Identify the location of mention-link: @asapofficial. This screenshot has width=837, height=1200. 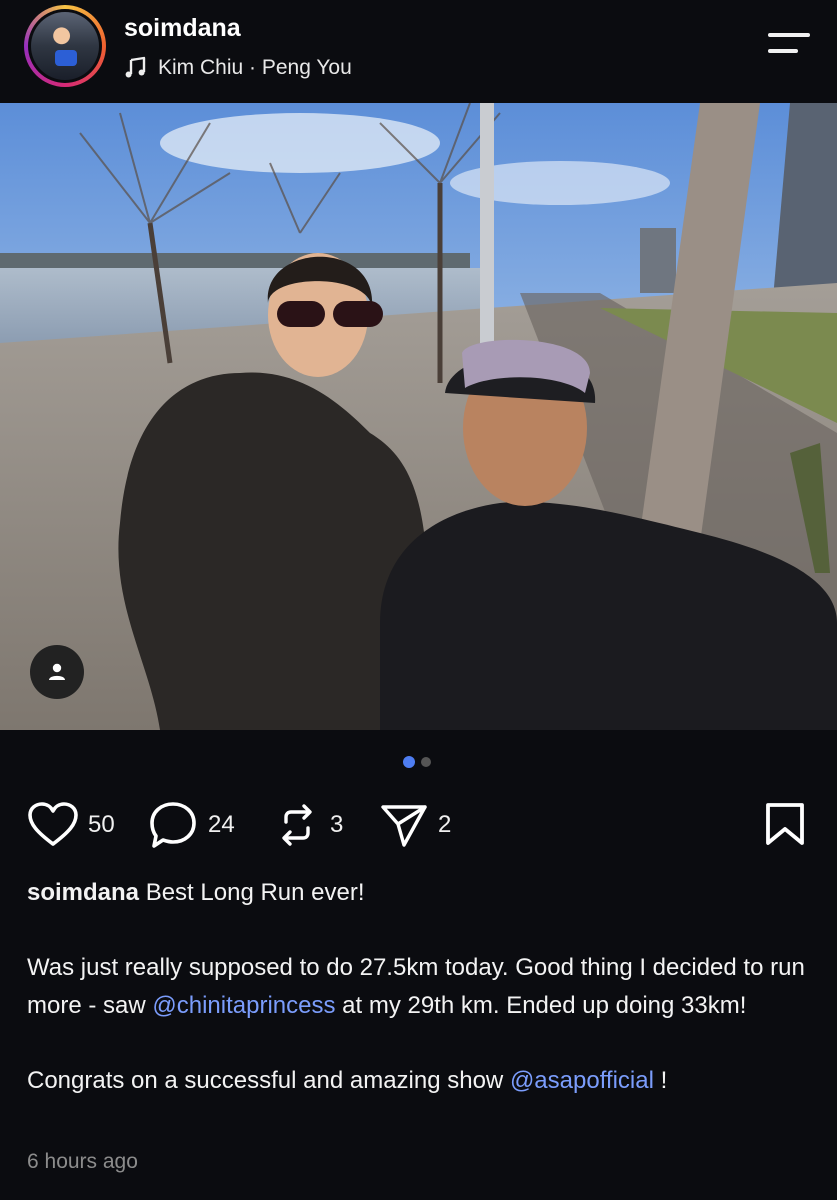
(582, 1080).